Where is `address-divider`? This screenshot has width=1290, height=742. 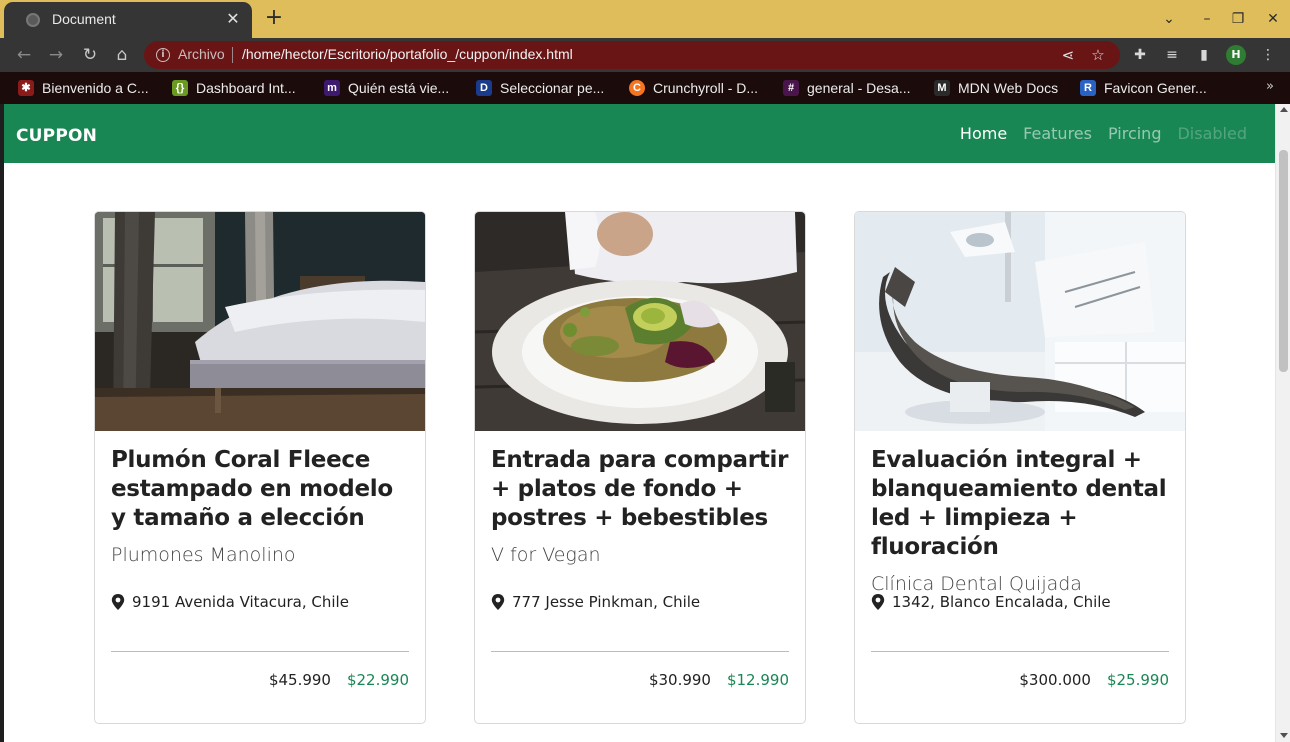
address-divider is located at coordinates (232, 55).